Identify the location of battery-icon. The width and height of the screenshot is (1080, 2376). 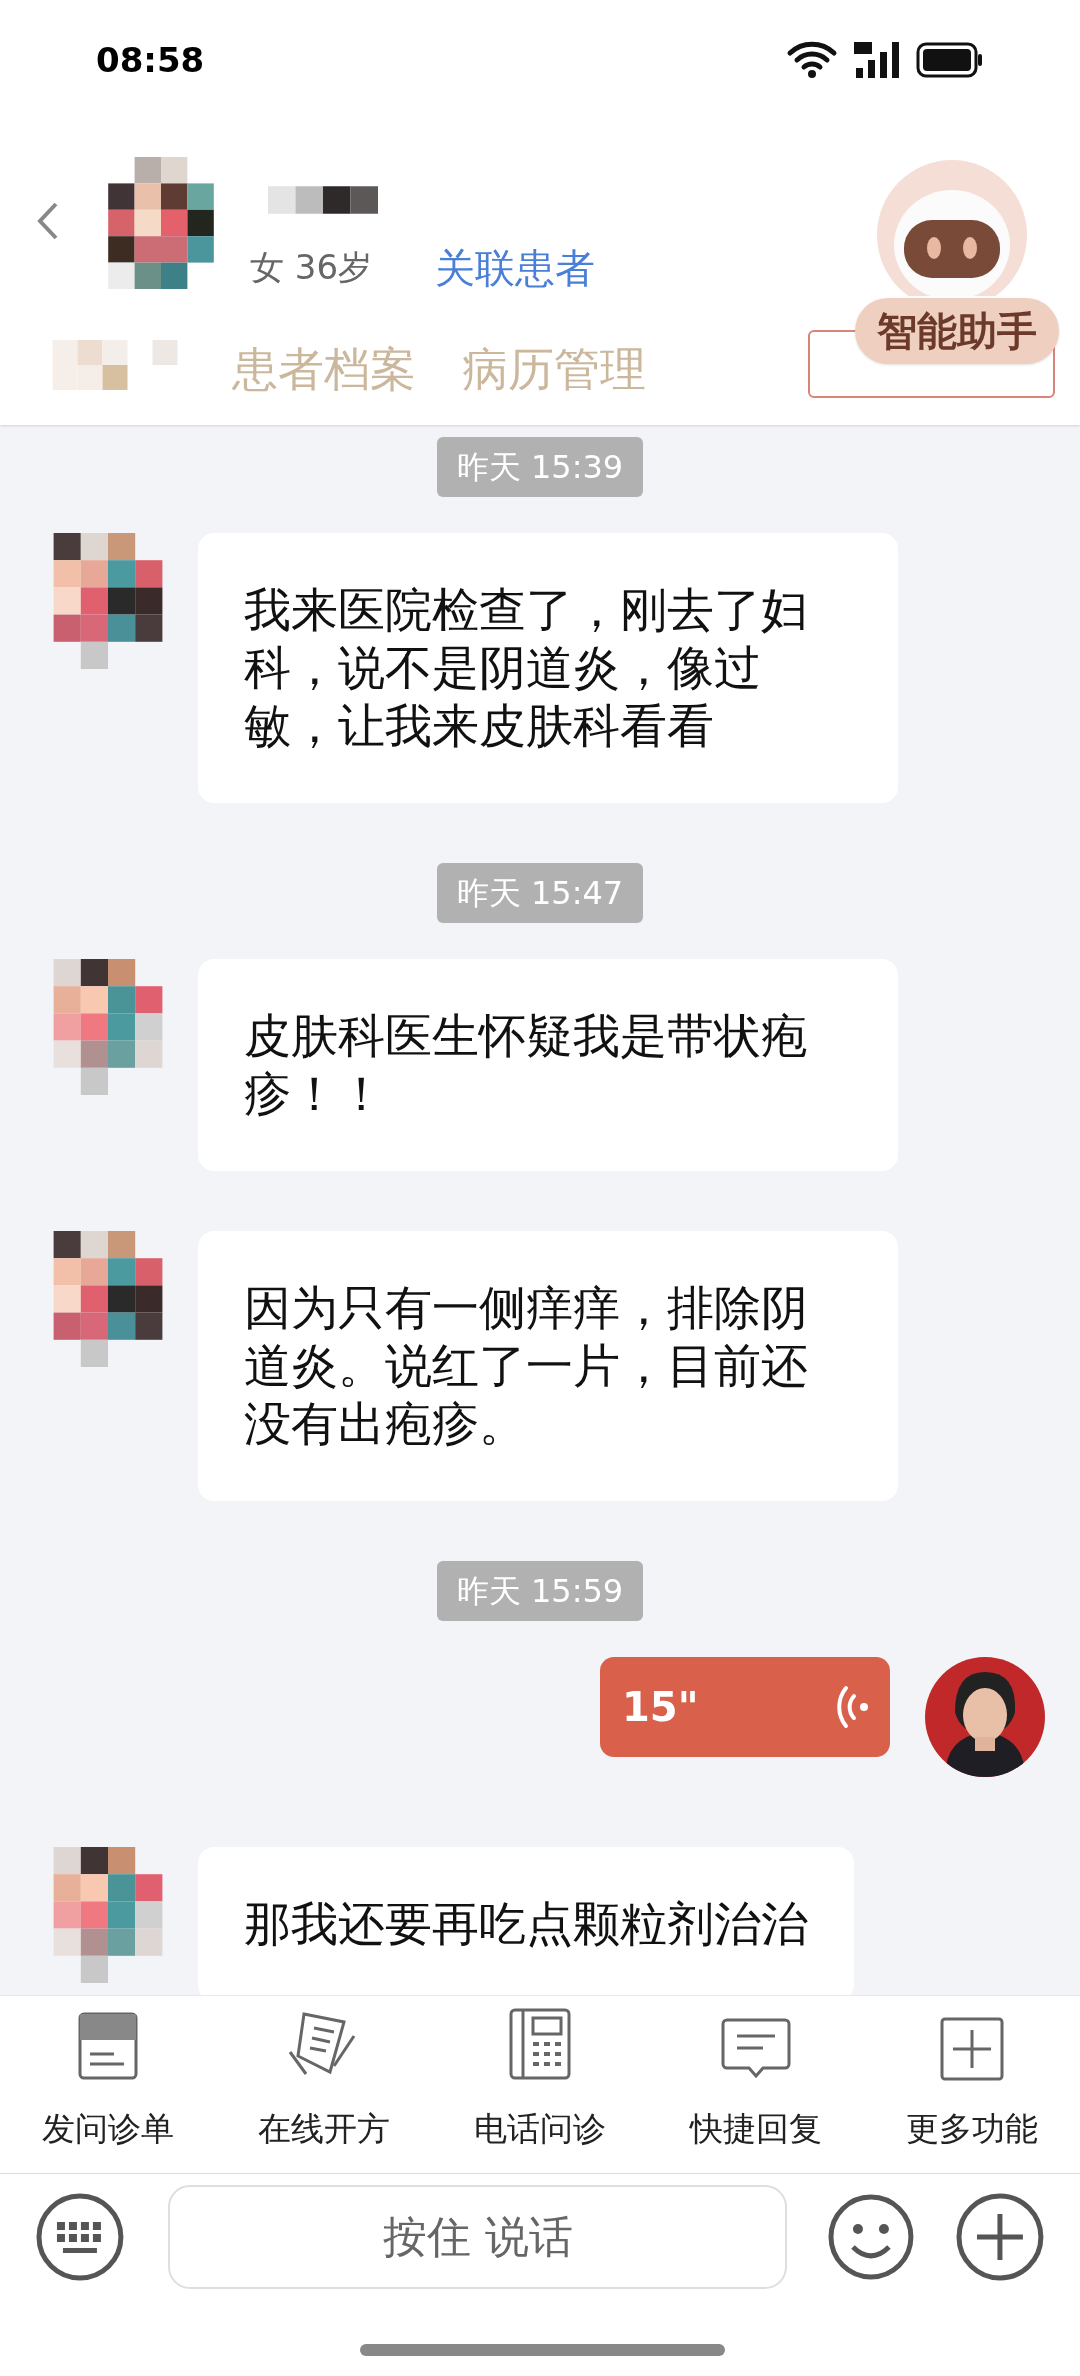
(950, 60).